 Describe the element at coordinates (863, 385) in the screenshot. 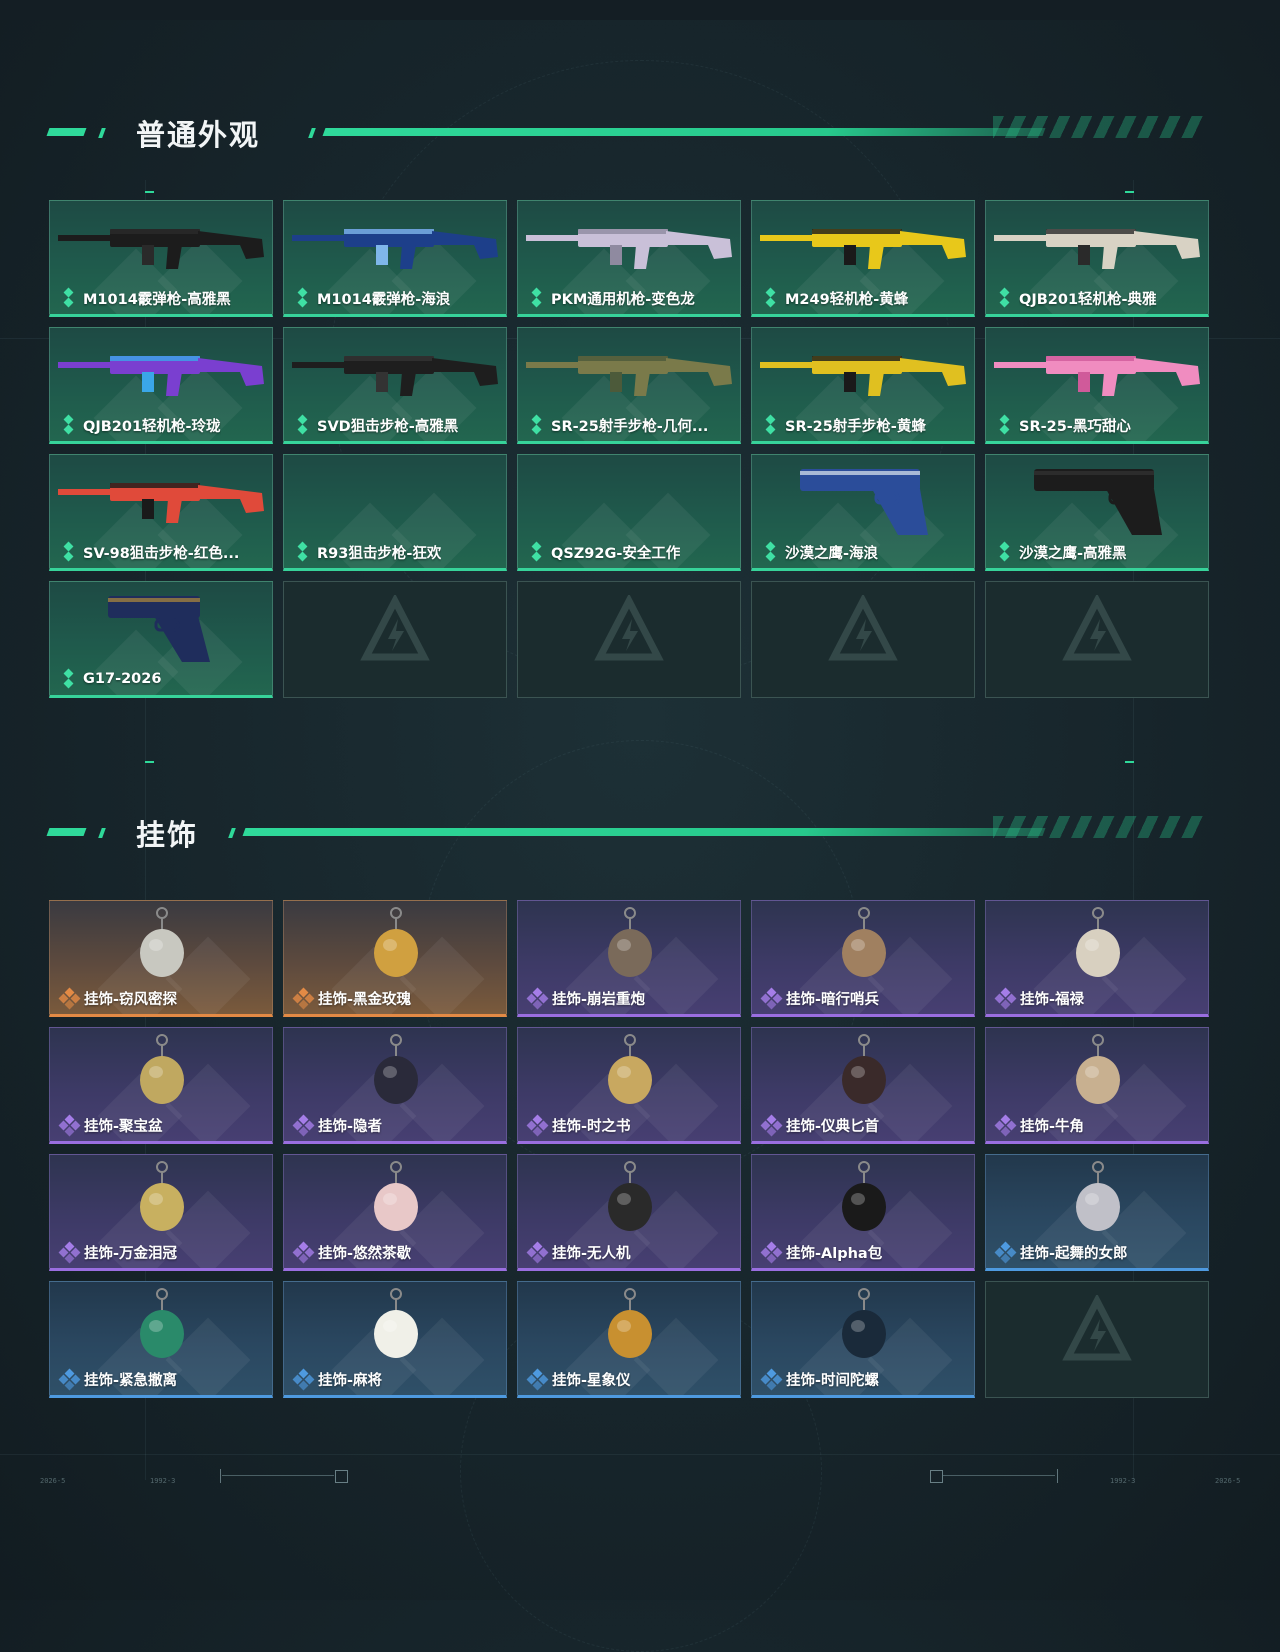

I see `skin-card: SR-25射手步枪-黄蜂` at that location.